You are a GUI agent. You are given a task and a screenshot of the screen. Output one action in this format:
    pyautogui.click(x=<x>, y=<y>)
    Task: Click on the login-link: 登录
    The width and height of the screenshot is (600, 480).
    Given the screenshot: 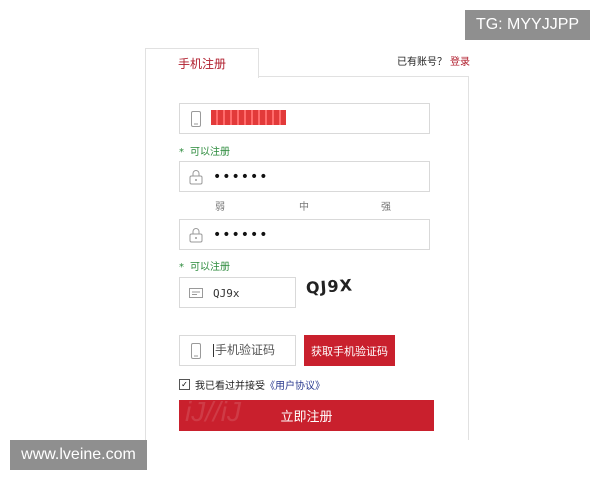 What is the action you would take?
    pyautogui.click(x=460, y=62)
    